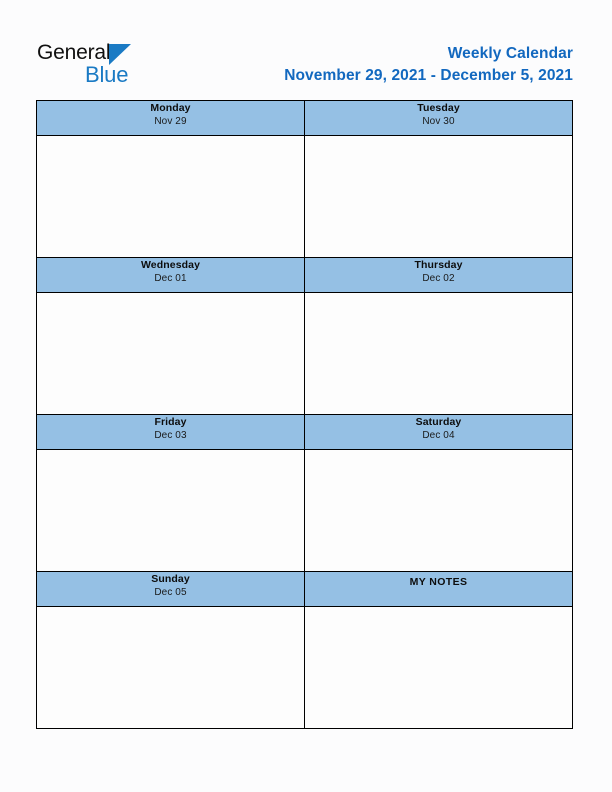 This screenshot has height=792, width=612. I want to click on calendar-header-row: Monday Nov 29 Tuesday Nov 30, so click(304, 118).